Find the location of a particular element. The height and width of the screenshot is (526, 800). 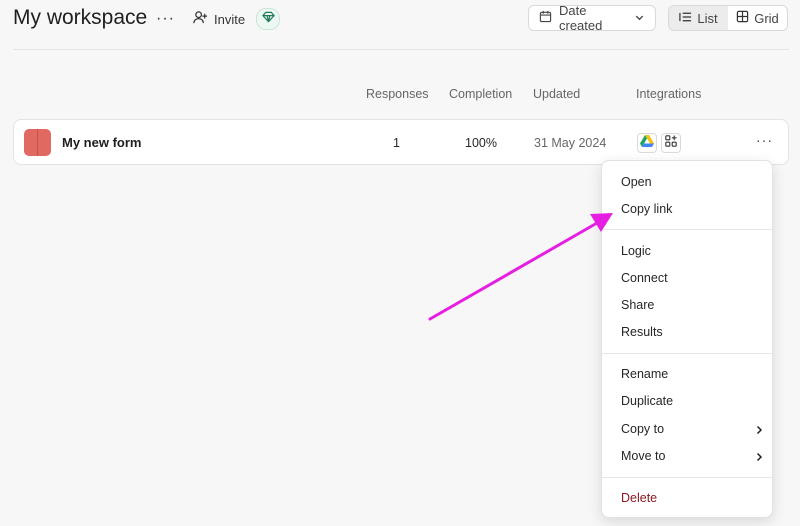

column-header-completion: Completion is located at coordinates (480, 94).